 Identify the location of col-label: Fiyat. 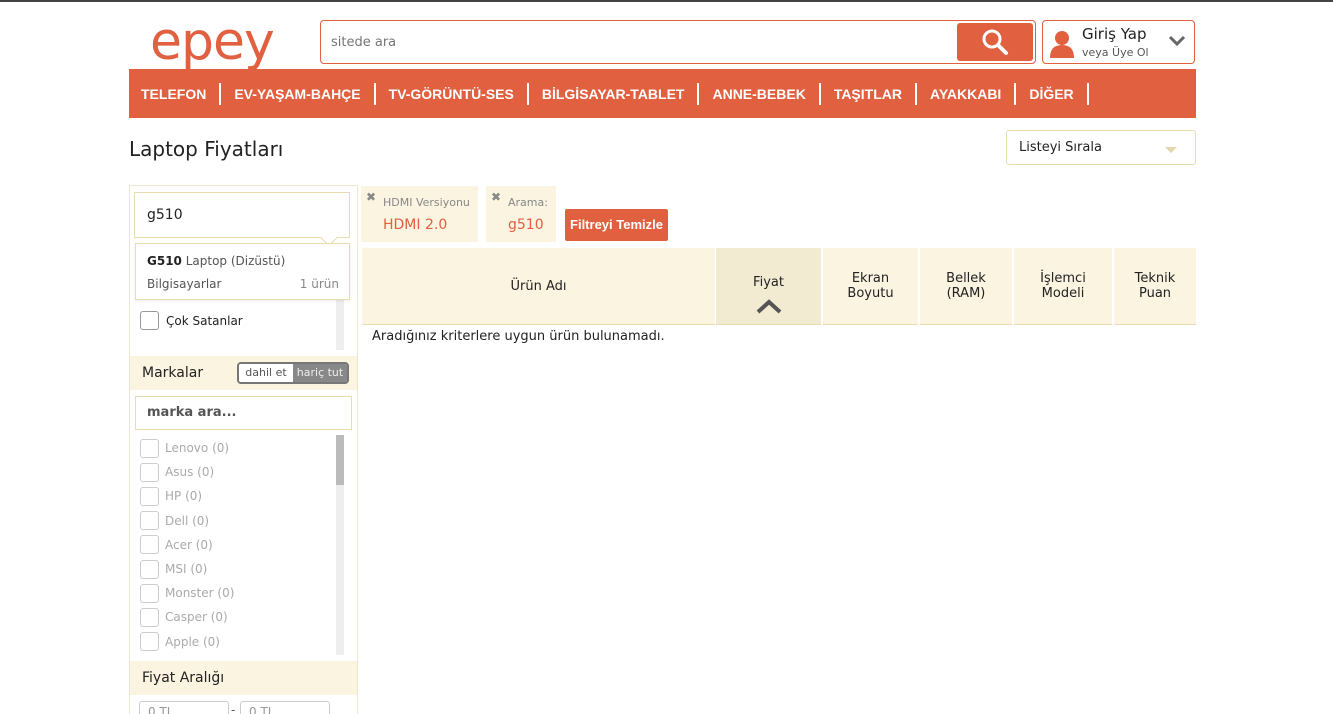
(768, 282).